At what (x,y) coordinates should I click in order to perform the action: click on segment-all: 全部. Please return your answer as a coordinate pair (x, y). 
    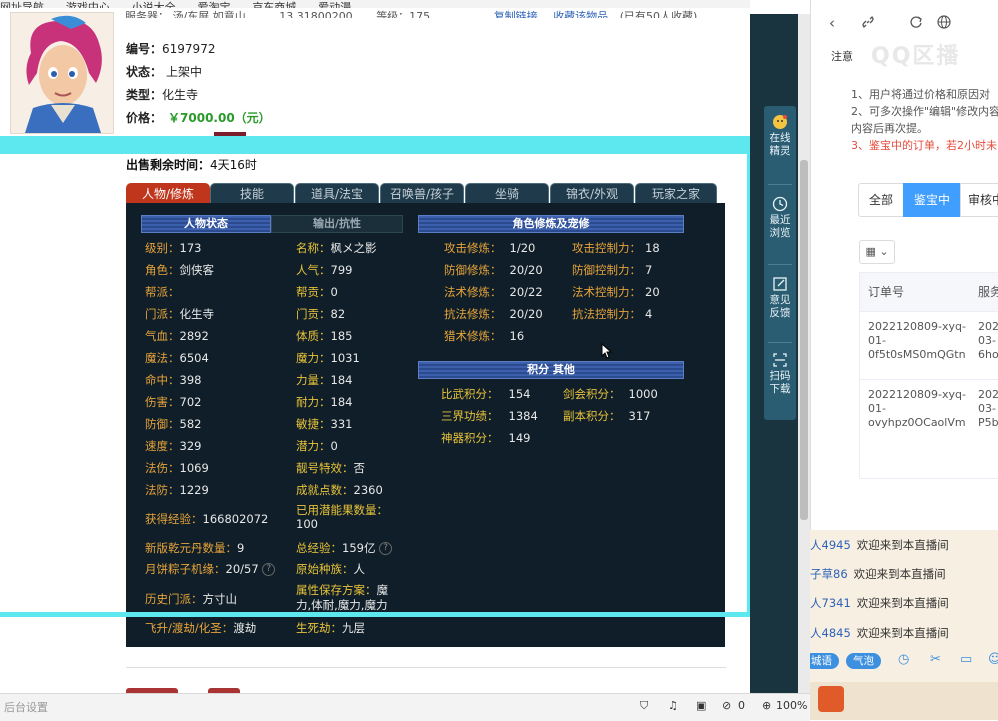
    Looking at the image, I should click on (881, 200).